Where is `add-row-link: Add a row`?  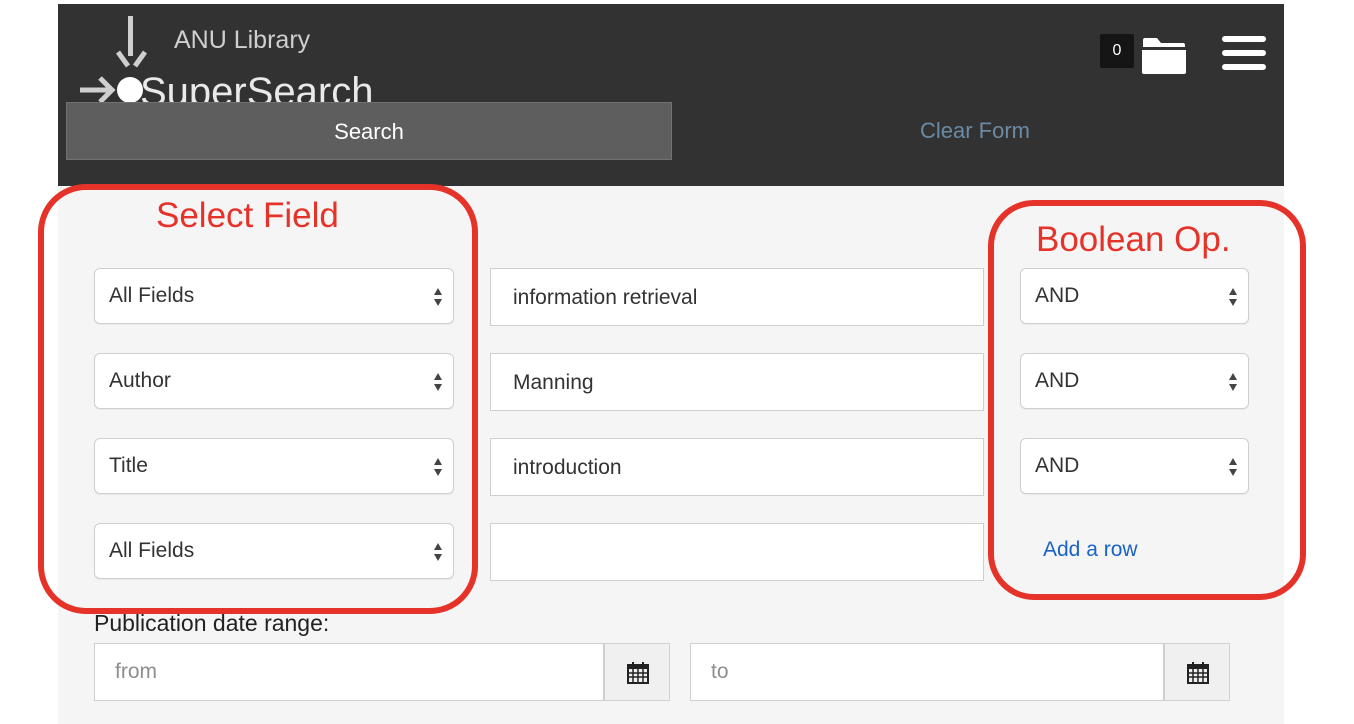
add-row-link: Add a row is located at coordinates (1090, 550).